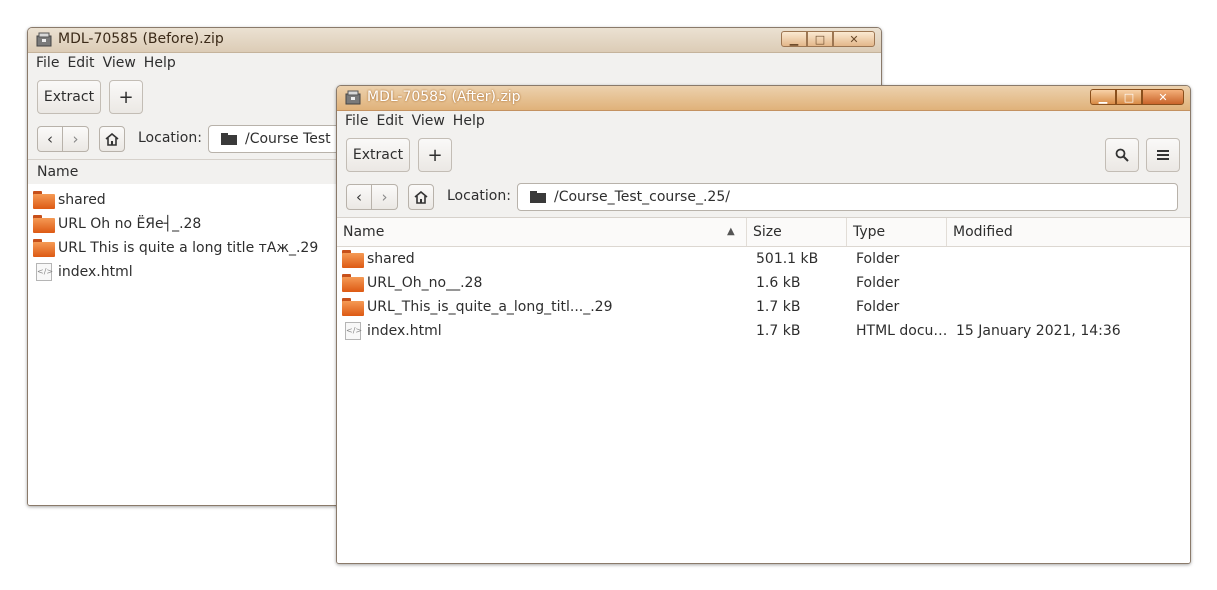  I want to click on file-name: URL Oh no ЁЯе┤_.28, so click(130, 224).